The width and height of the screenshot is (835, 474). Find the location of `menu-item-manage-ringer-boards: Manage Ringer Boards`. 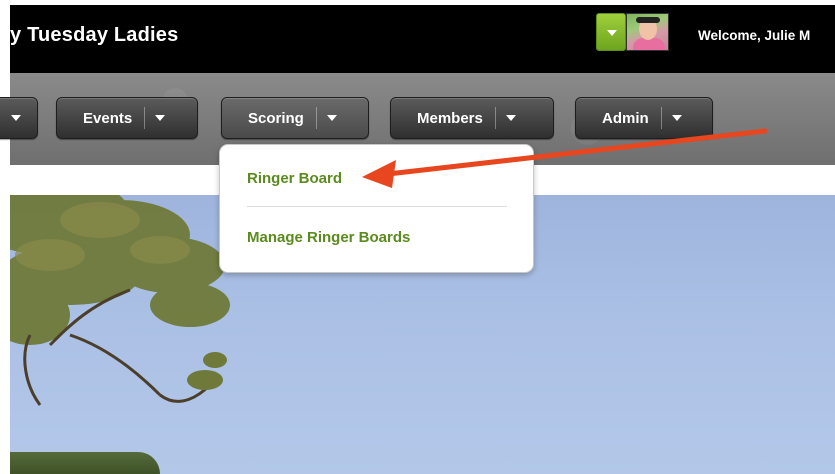

menu-item-manage-ringer-boards: Manage Ringer Boards is located at coordinates (328, 237).